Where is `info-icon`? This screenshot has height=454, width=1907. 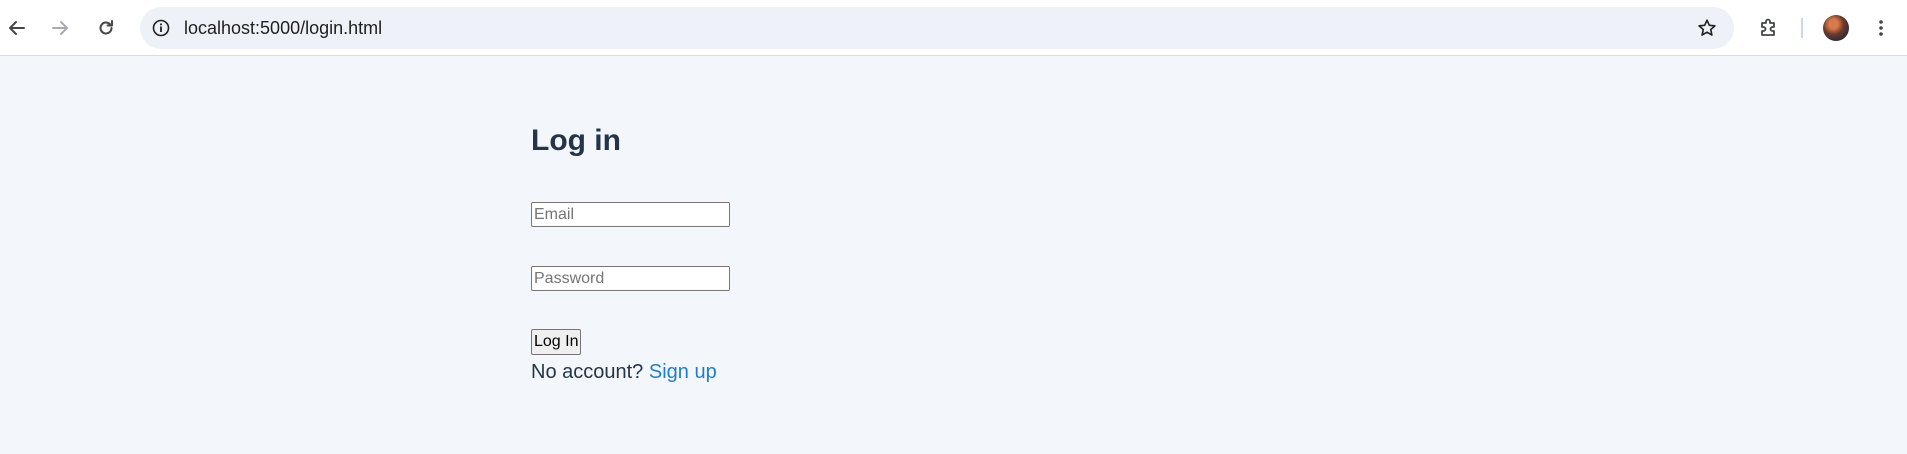
info-icon is located at coordinates (161, 28).